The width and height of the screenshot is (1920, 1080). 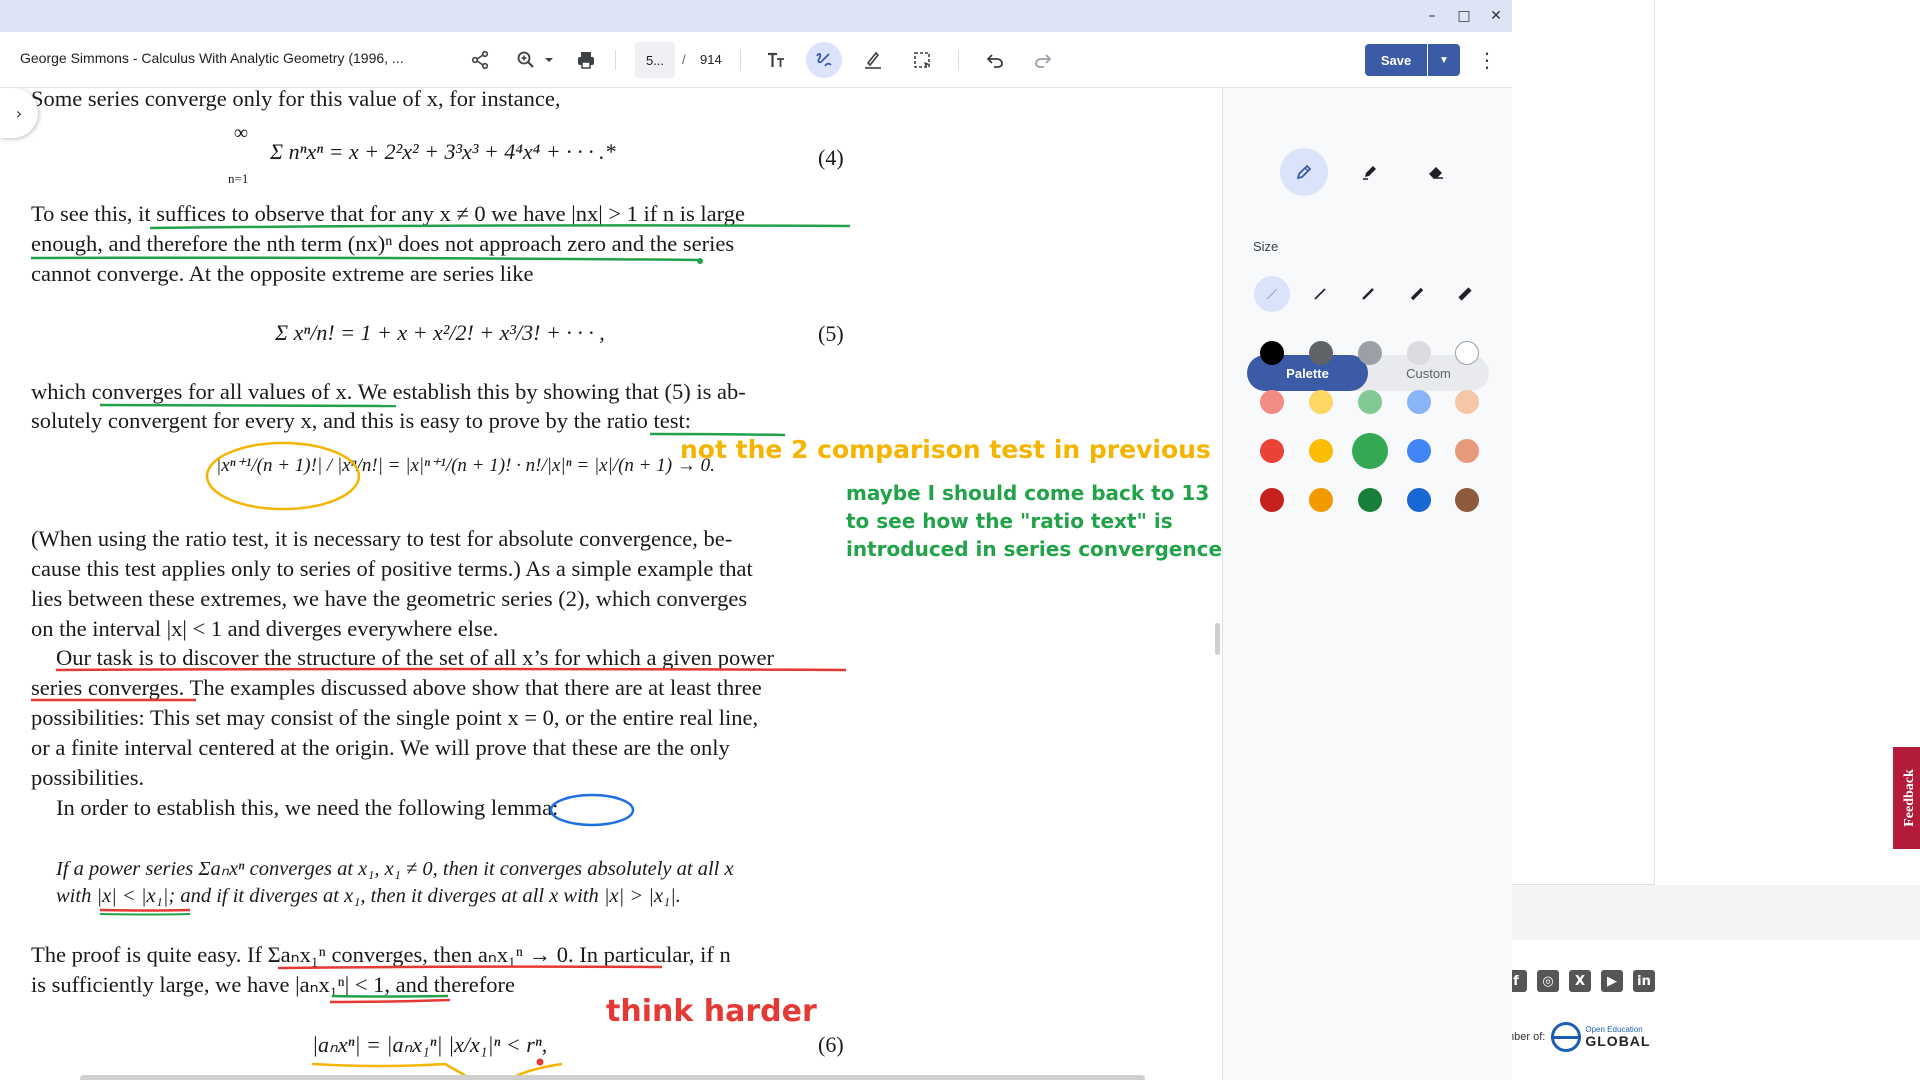 I want to click on minimize-button: –, so click(x=1432, y=16).